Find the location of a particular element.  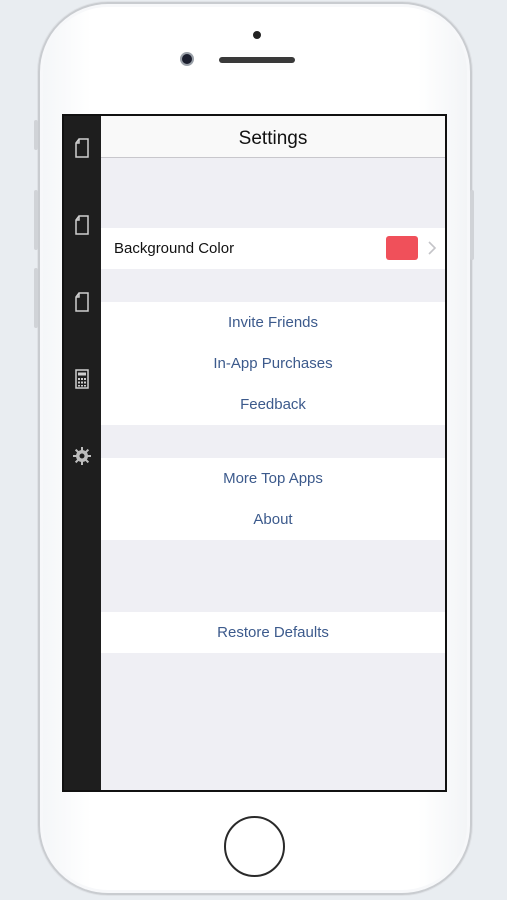

mute-switch is located at coordinates (36, 135).